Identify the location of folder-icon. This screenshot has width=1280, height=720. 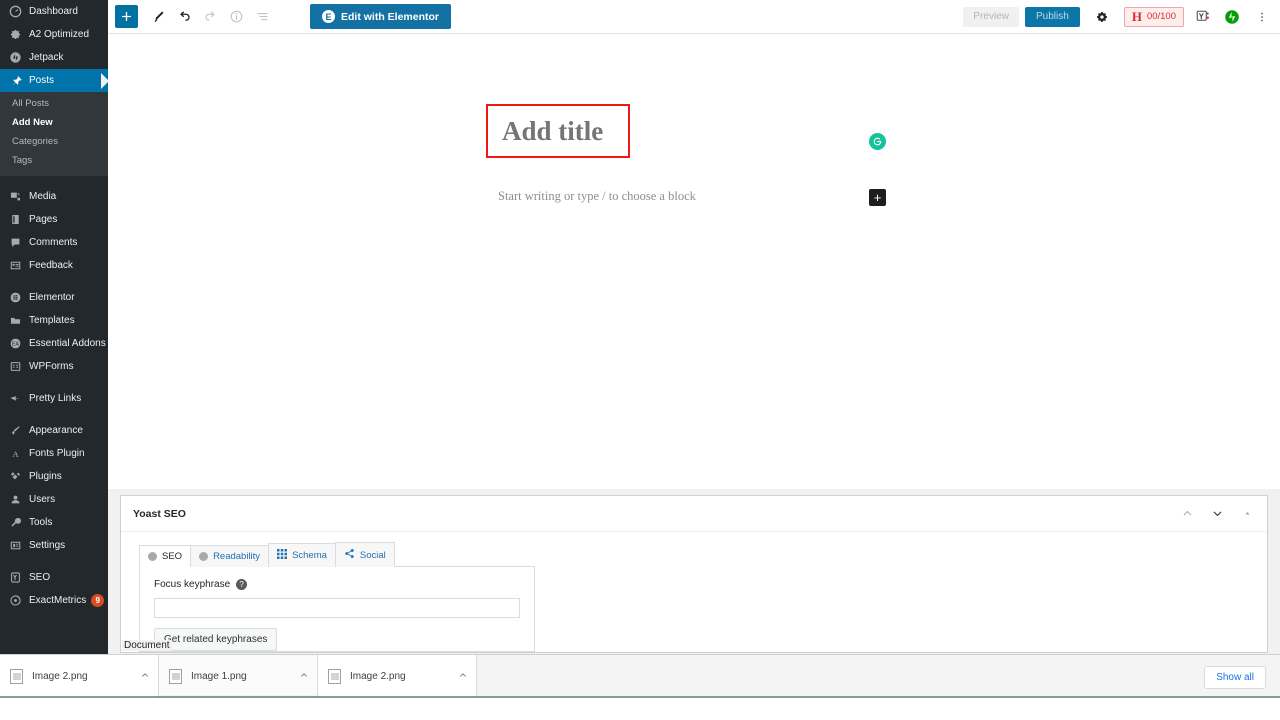
(18, 320).